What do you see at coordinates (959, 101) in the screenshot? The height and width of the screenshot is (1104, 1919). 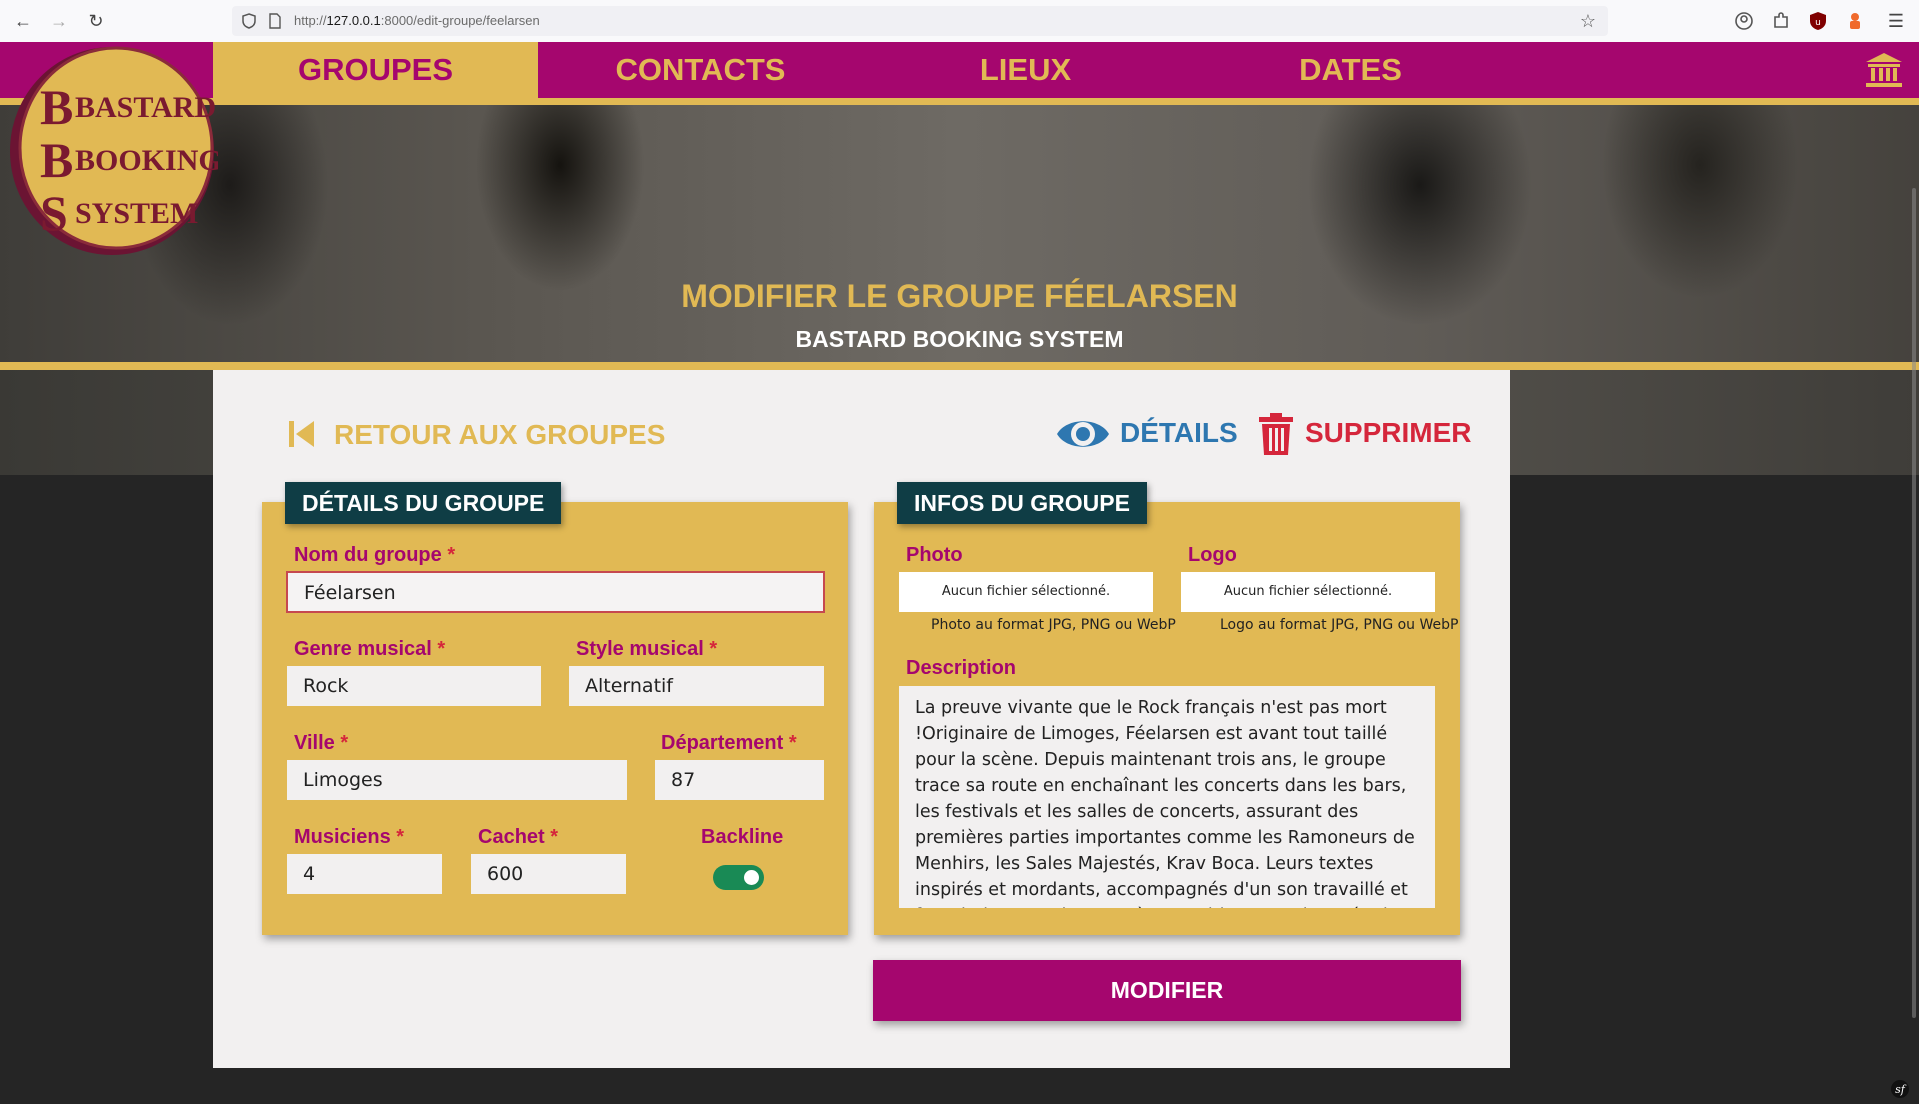 I see `navbar-underline` at bounding box center [959, 101].